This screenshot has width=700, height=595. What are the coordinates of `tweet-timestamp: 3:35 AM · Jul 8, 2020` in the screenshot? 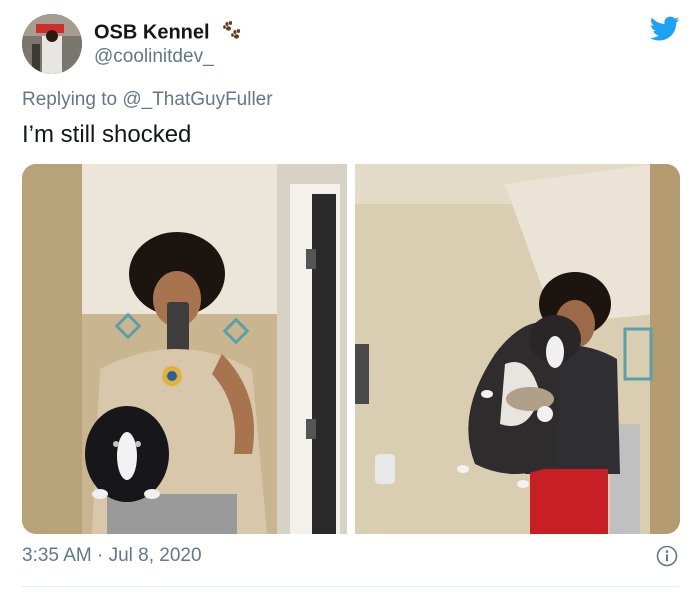 It's located at (112, 556).